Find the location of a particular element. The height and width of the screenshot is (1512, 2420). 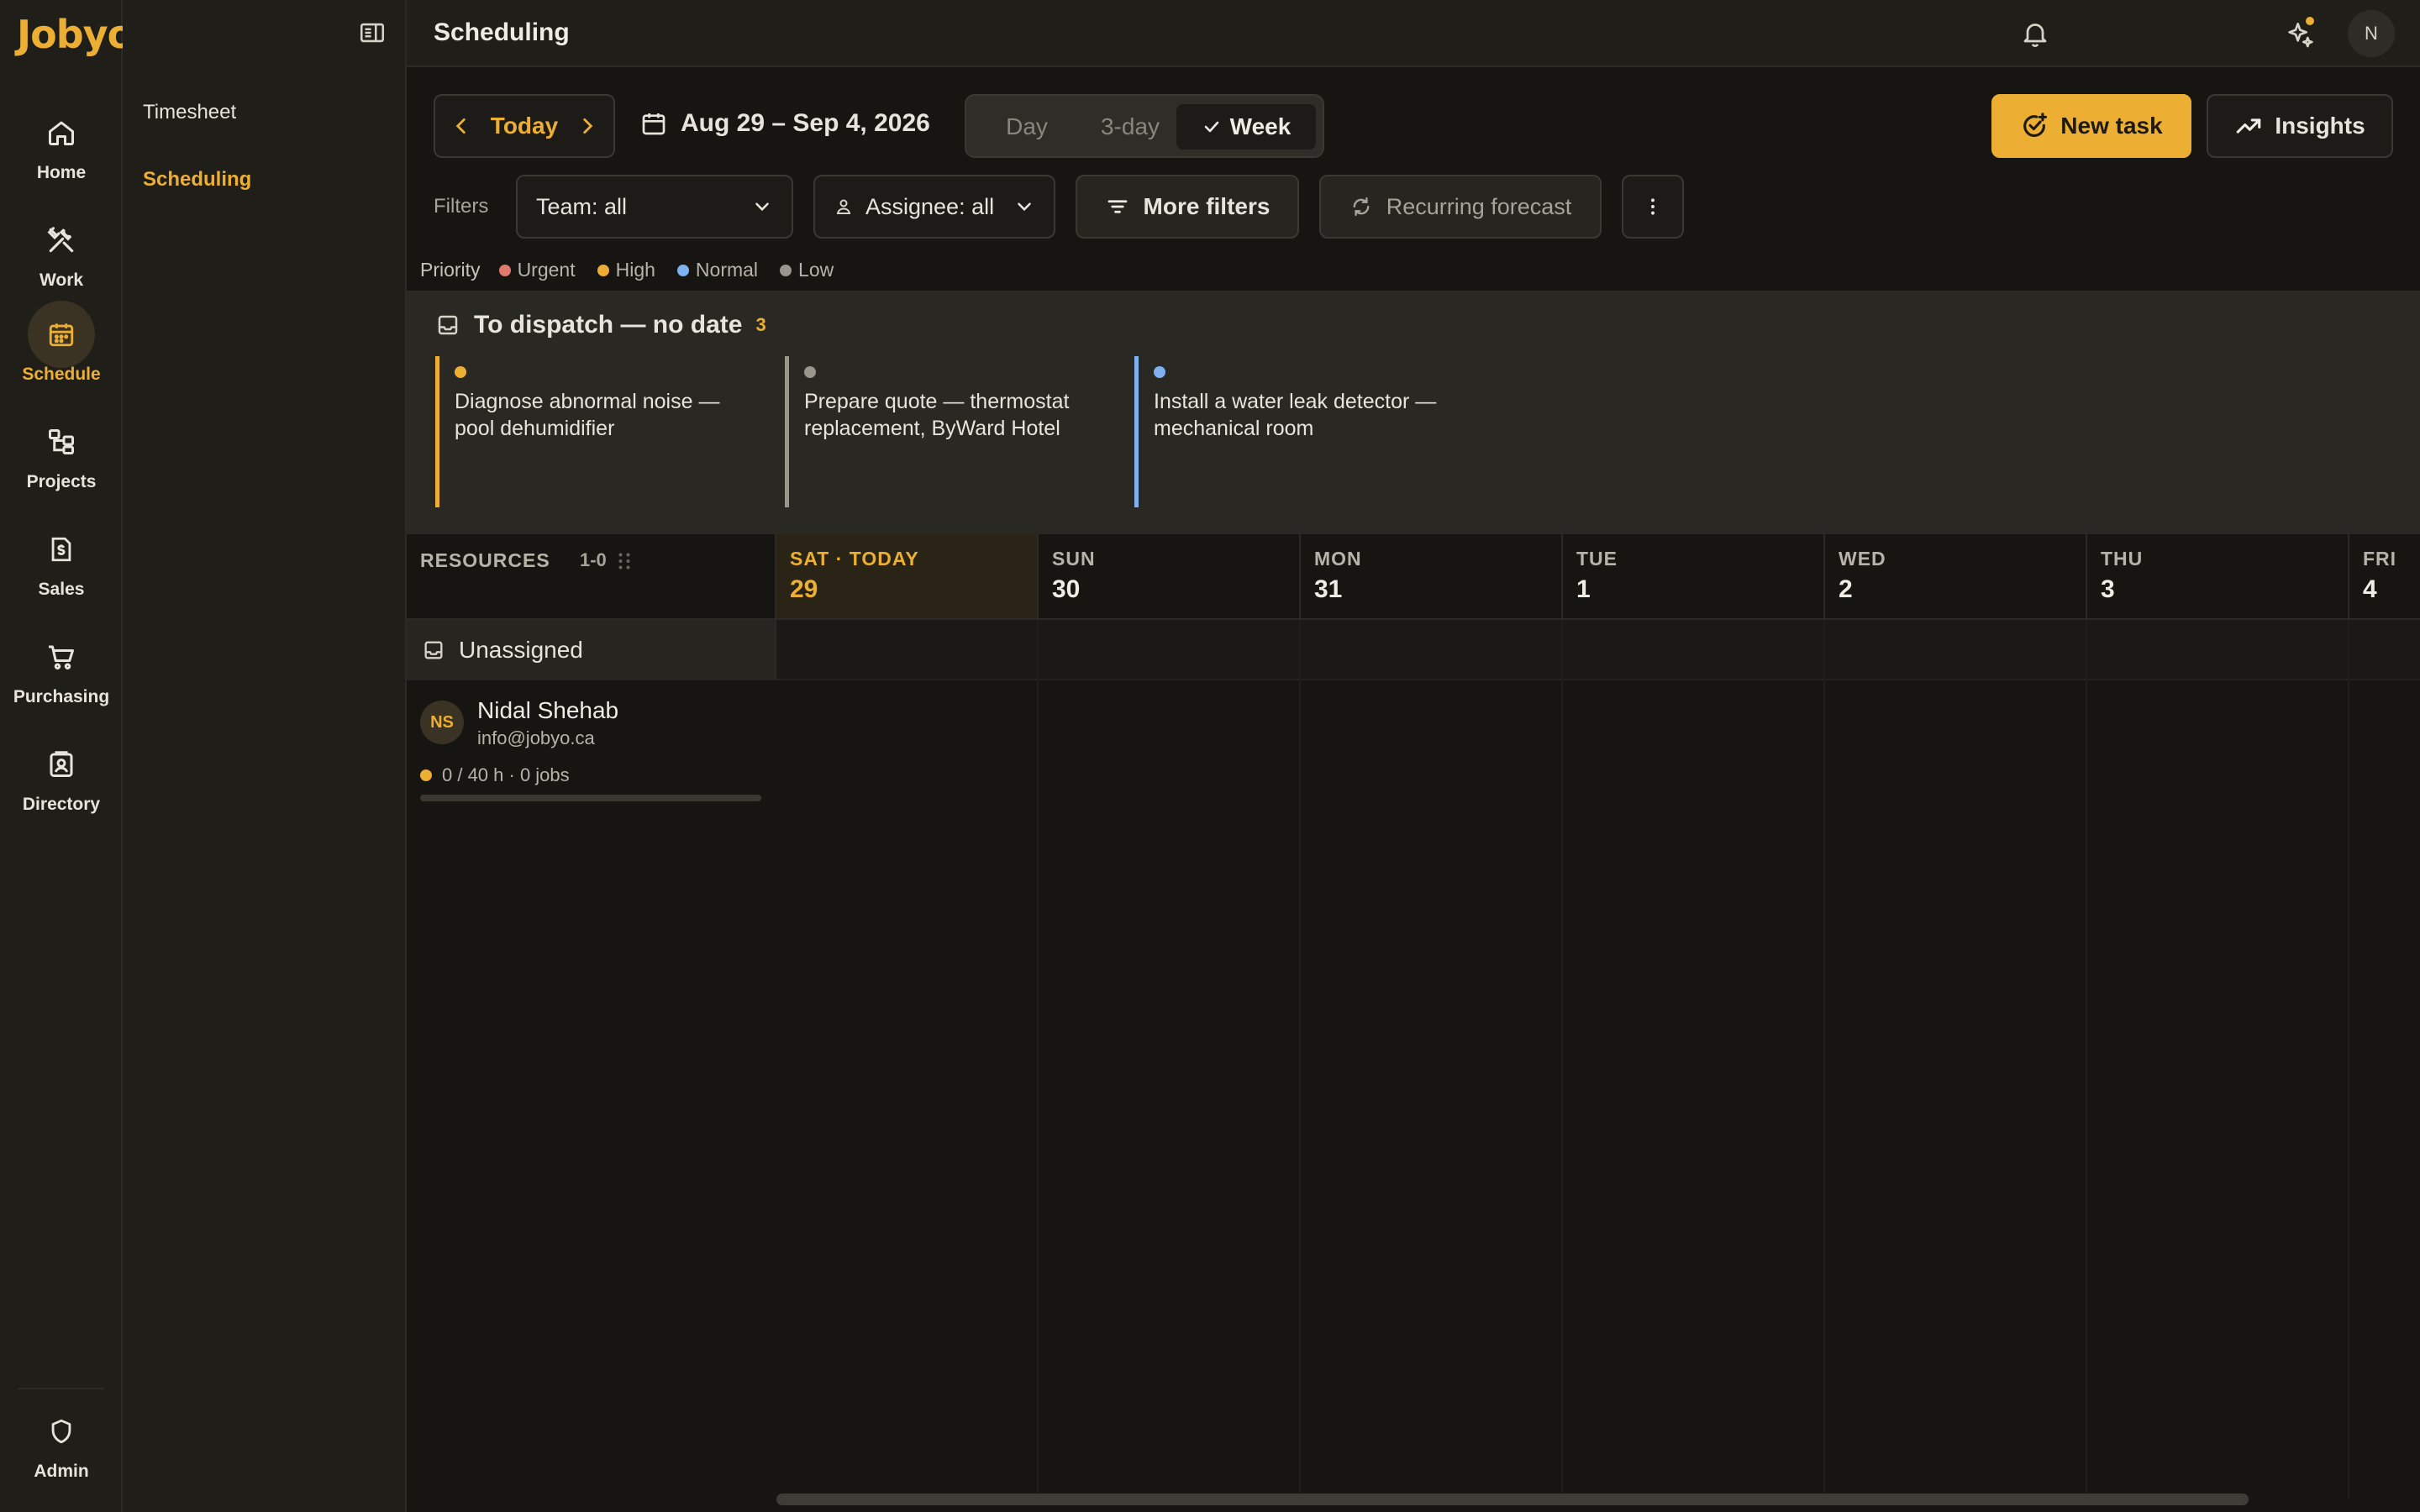

view-switcher: Day 3-day Week is located at coordinates (1144, 126).